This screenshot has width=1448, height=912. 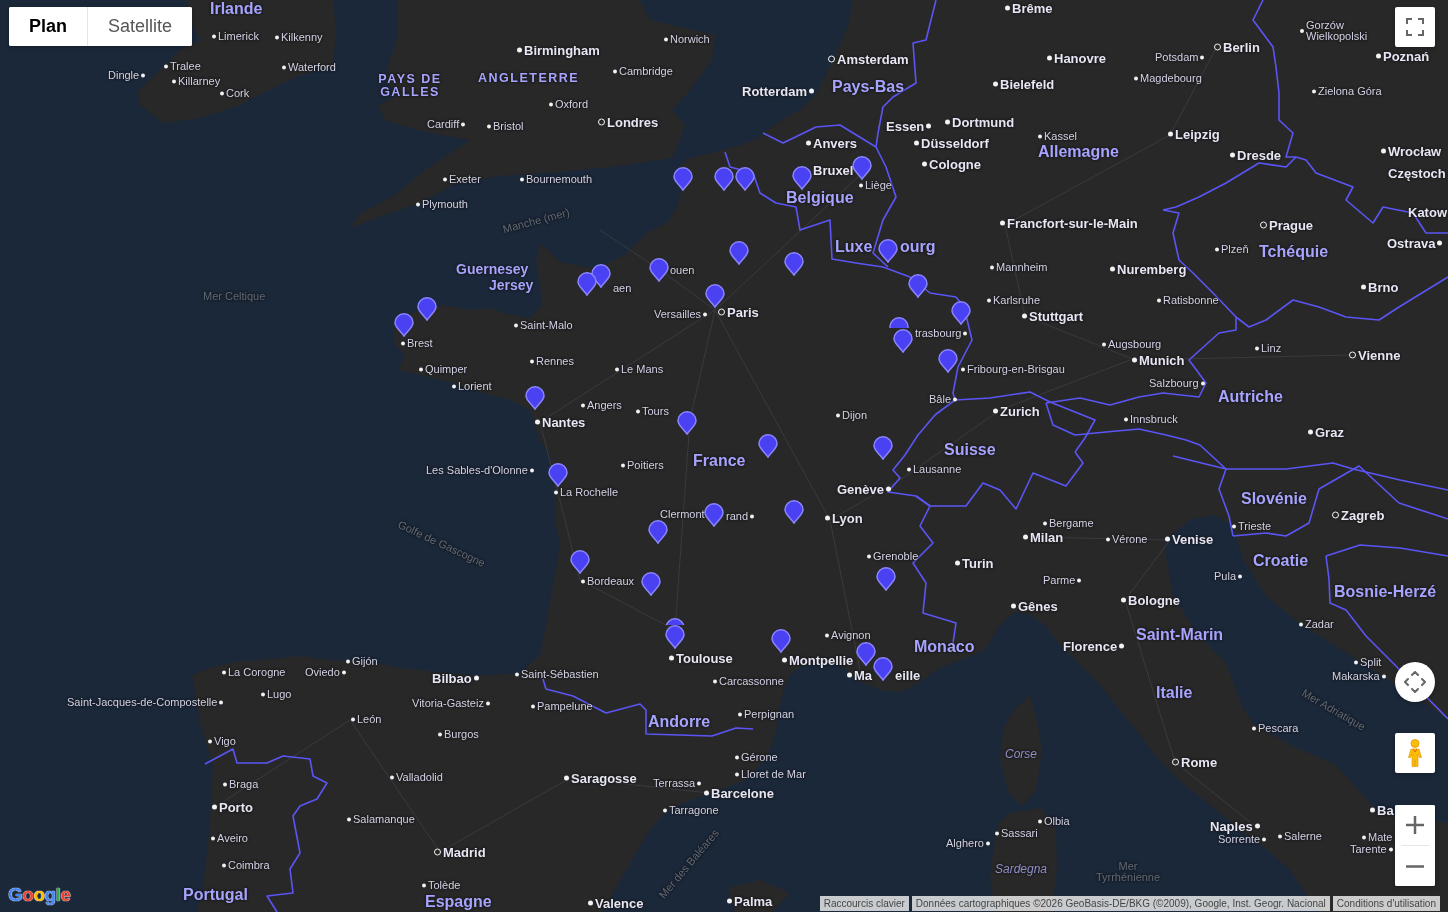 I want to click on country-label: Croatie, so click(x=1281, y=561).